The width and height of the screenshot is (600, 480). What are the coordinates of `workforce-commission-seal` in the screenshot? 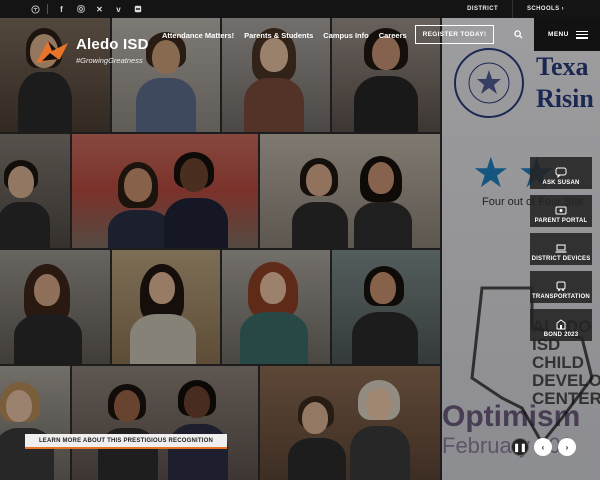 It's located at (489, 83).